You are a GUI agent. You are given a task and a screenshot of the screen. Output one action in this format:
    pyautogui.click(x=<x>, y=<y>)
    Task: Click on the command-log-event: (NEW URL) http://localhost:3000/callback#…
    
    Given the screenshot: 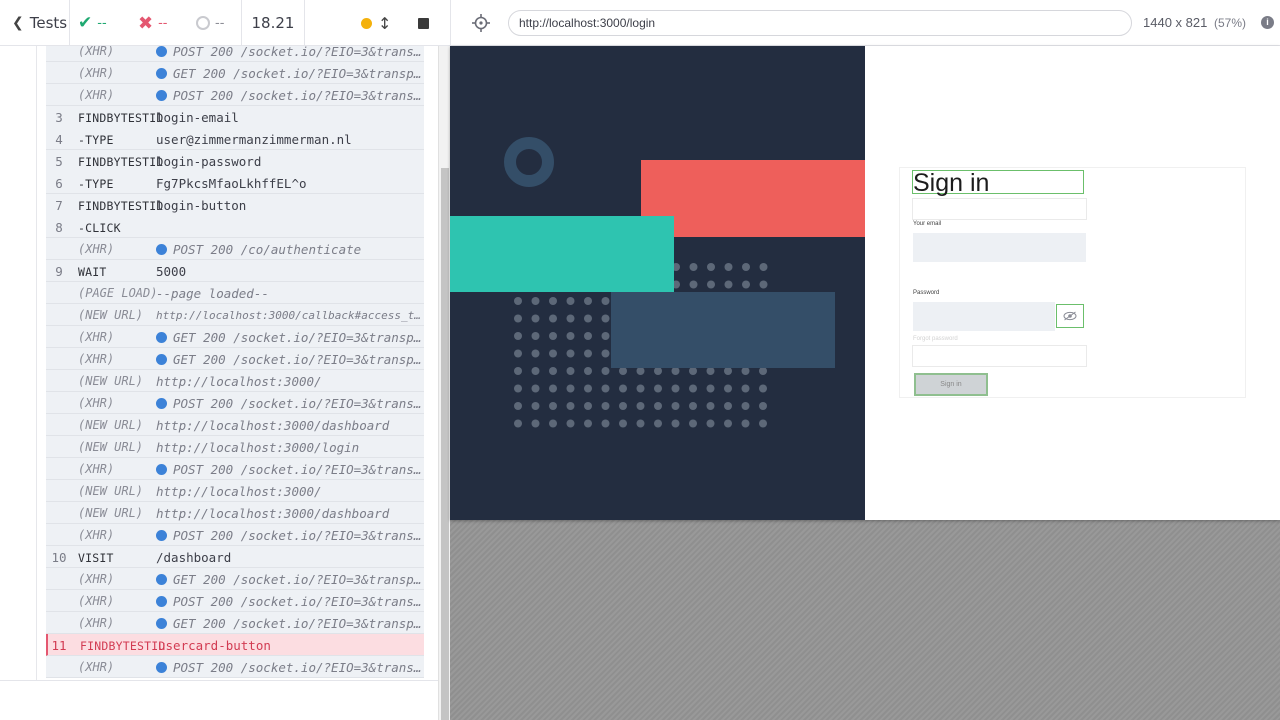 What is the action you would take?
    pyautogui.click(x=235, y=315)
    